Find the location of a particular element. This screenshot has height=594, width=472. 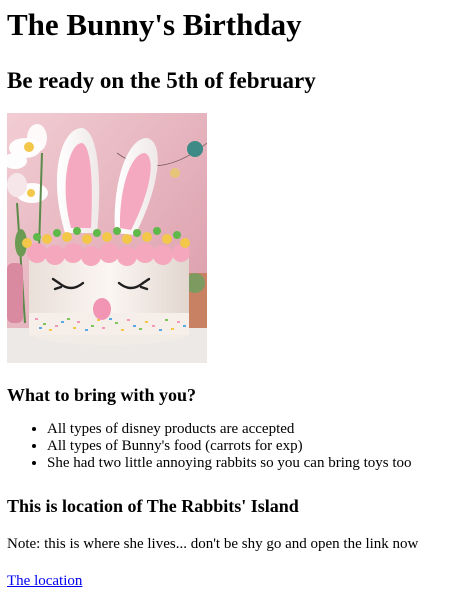

location-heading: This is location of The Rabbits' Island is located at coordinates (153, 506).